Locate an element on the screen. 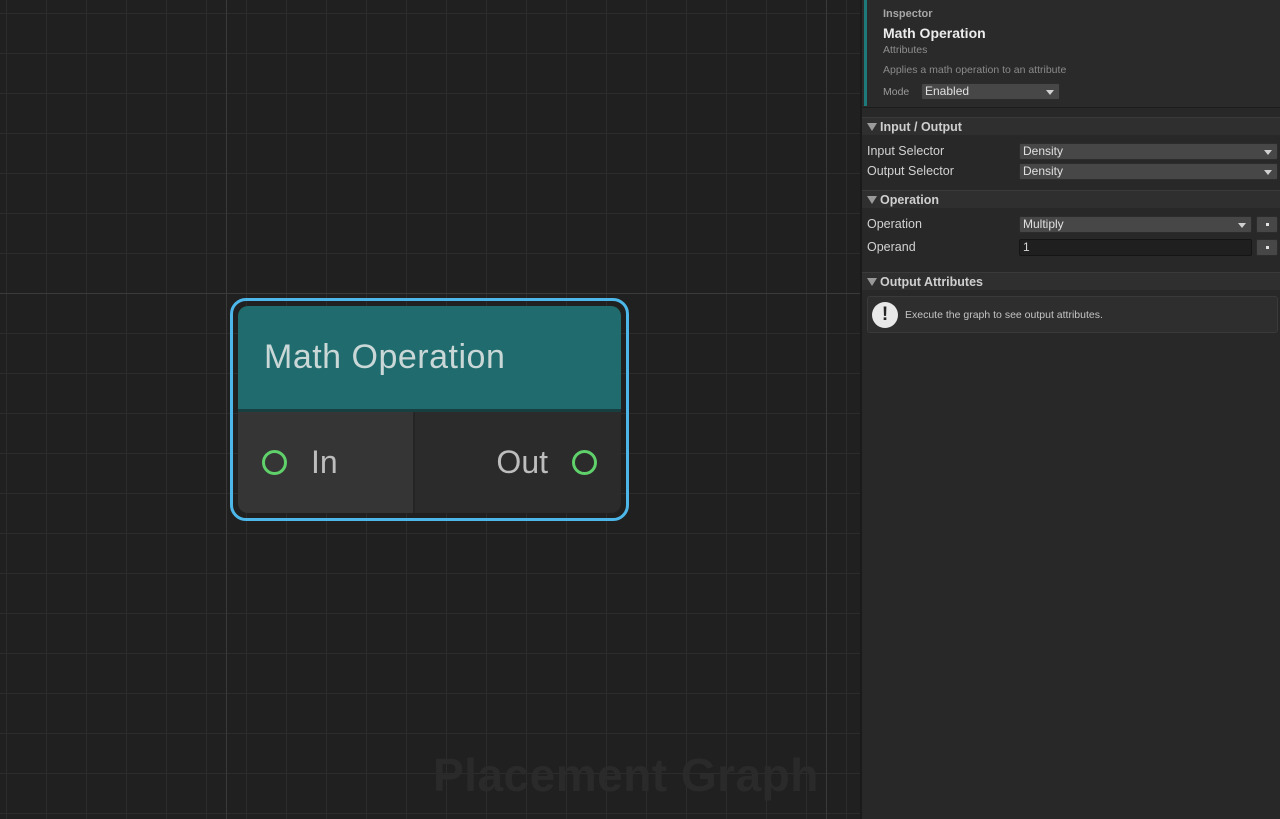 The image size is (1280, 819). output-selector-dropdown: Density is located at coordinates (1148, 171).